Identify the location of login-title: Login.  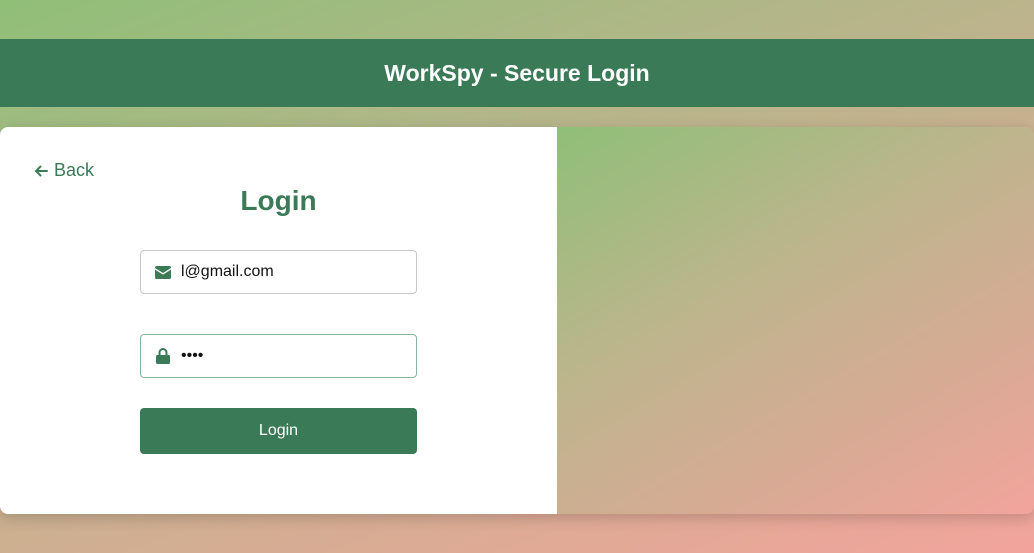
(278, 200).